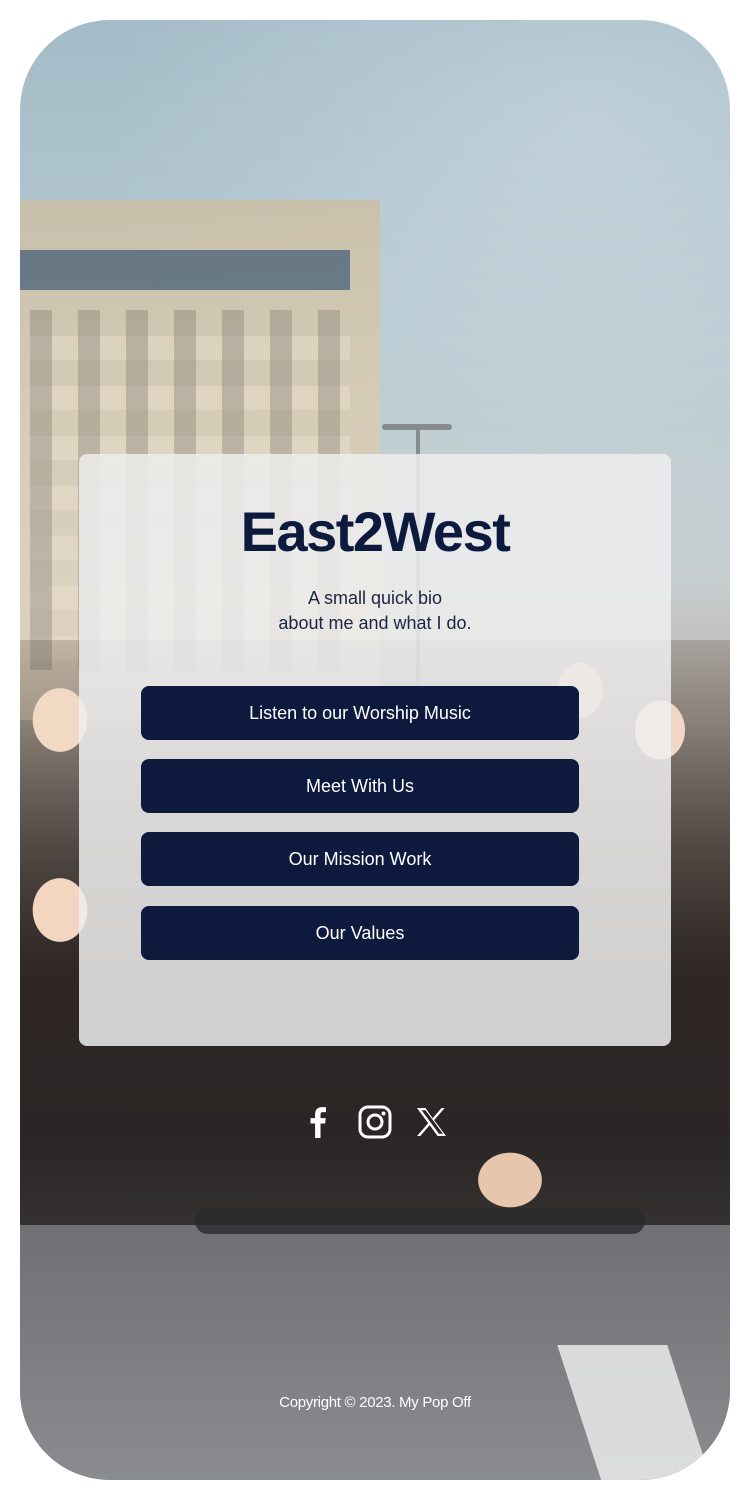 This screenshot has height=1500, width=750. What do you see at coordinates (375, 598) in the screenshot?
I see `bio-line-1: A small quick bio` at bounding box center [375, 598].